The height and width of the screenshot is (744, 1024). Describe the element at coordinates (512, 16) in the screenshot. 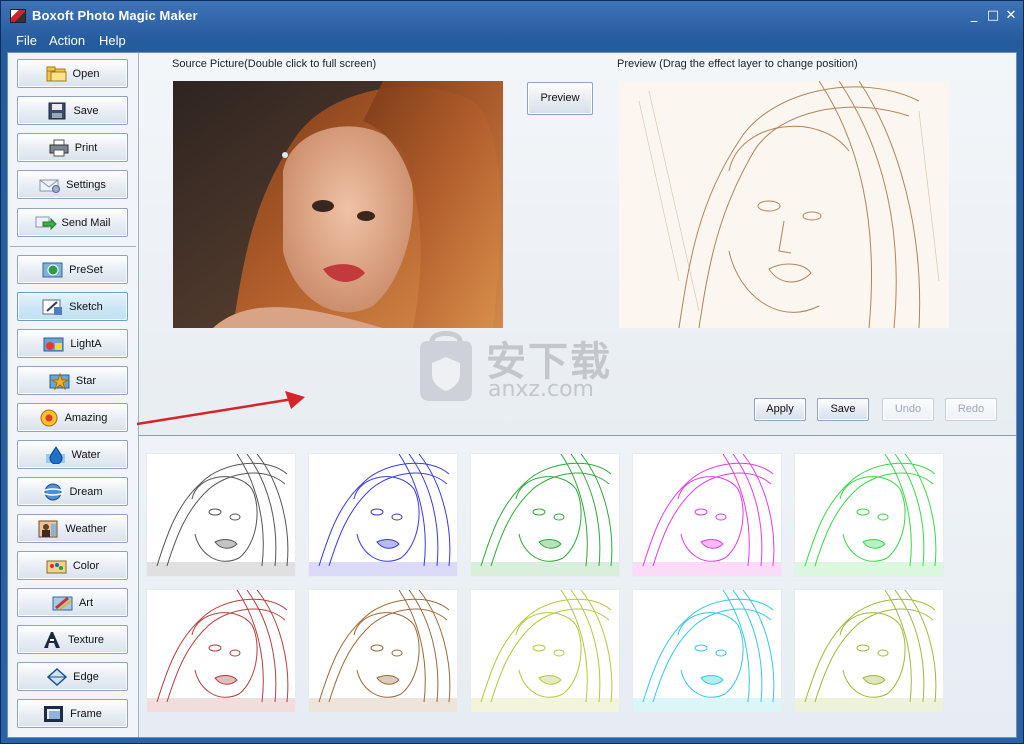

I see `title-bar: Boxoft Photo Magic Maker _ □ ✕` at that location.